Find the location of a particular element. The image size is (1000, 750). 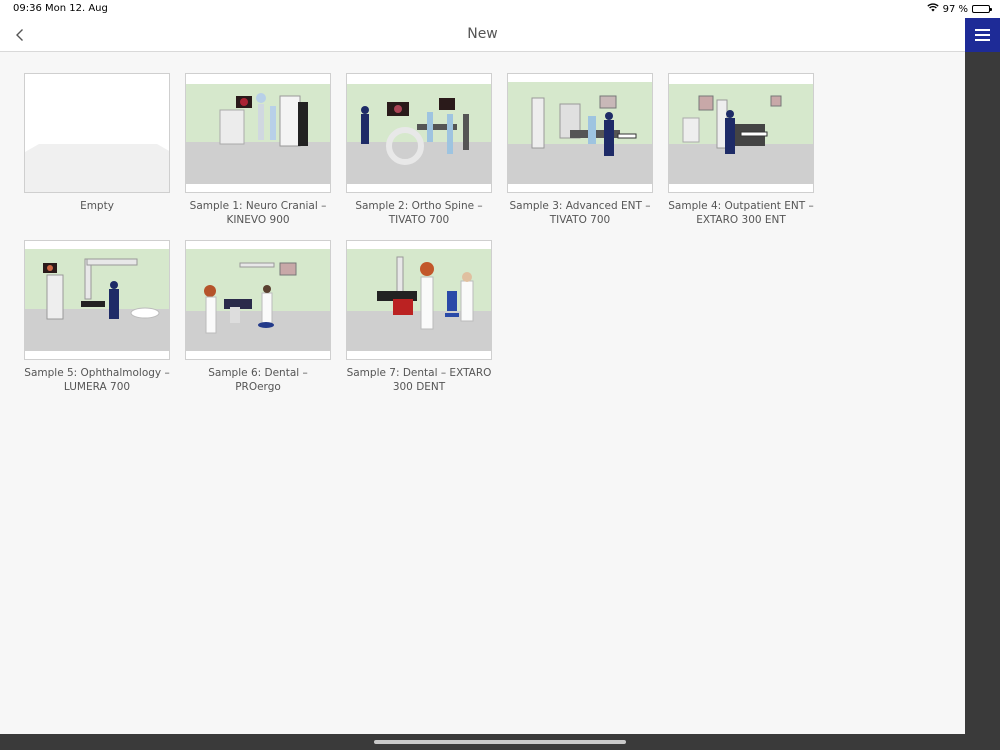

template-caption: Sample 1: Neuro Cranial – KINEVO 900 is located at coordinates (258, 213).